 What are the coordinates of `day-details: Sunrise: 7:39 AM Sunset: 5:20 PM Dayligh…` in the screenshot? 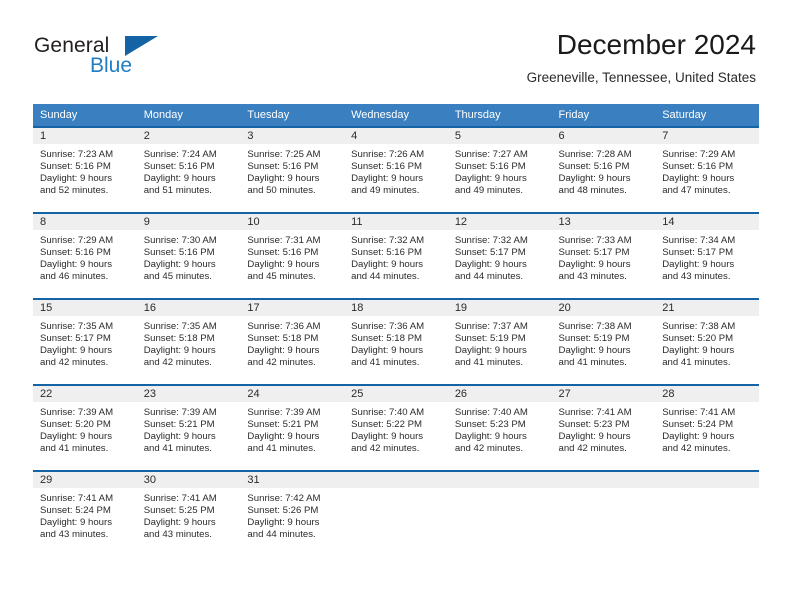 It's located at (85, 428).